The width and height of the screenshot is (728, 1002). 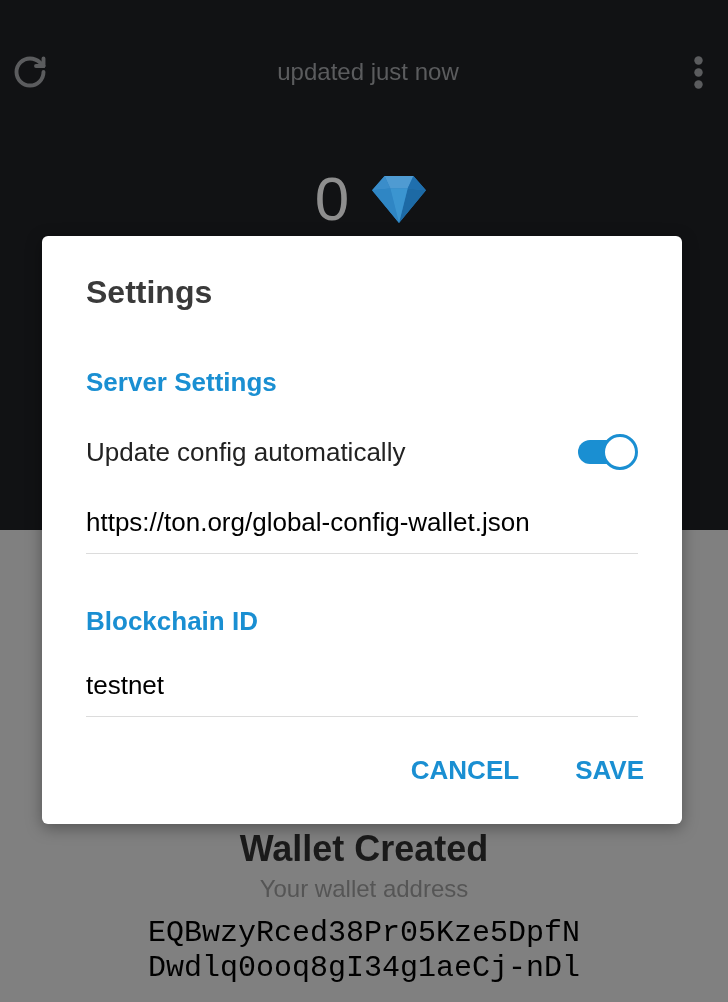 I want to click on wallet-address-line: EQBwzyRced38Pr05Kze5DpfN, so click(x=364, y=933).